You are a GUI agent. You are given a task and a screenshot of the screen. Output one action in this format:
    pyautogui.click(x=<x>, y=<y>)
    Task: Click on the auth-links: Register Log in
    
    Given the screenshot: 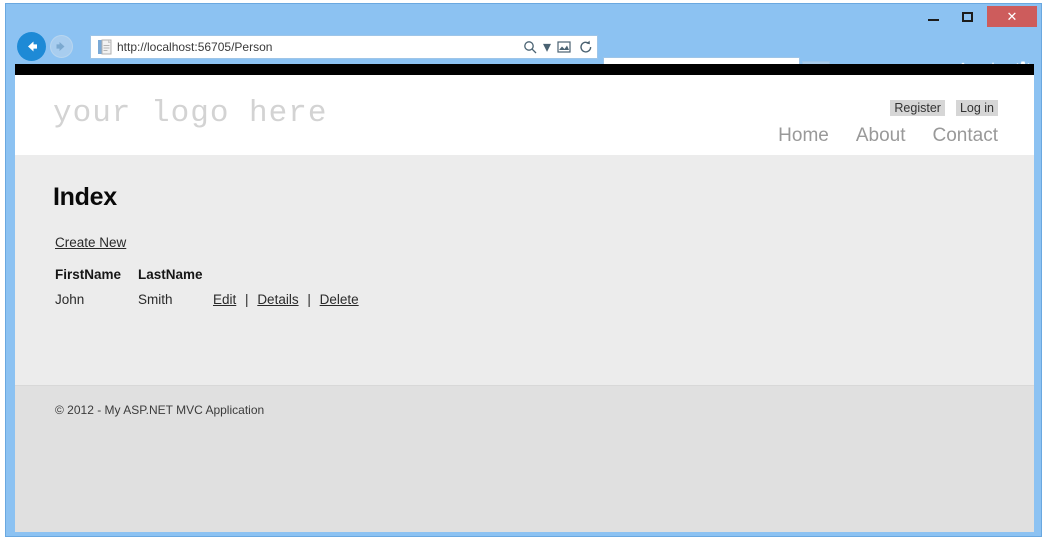 What is the action you would take?
    pyautogui.click(x=944, y=108)
    